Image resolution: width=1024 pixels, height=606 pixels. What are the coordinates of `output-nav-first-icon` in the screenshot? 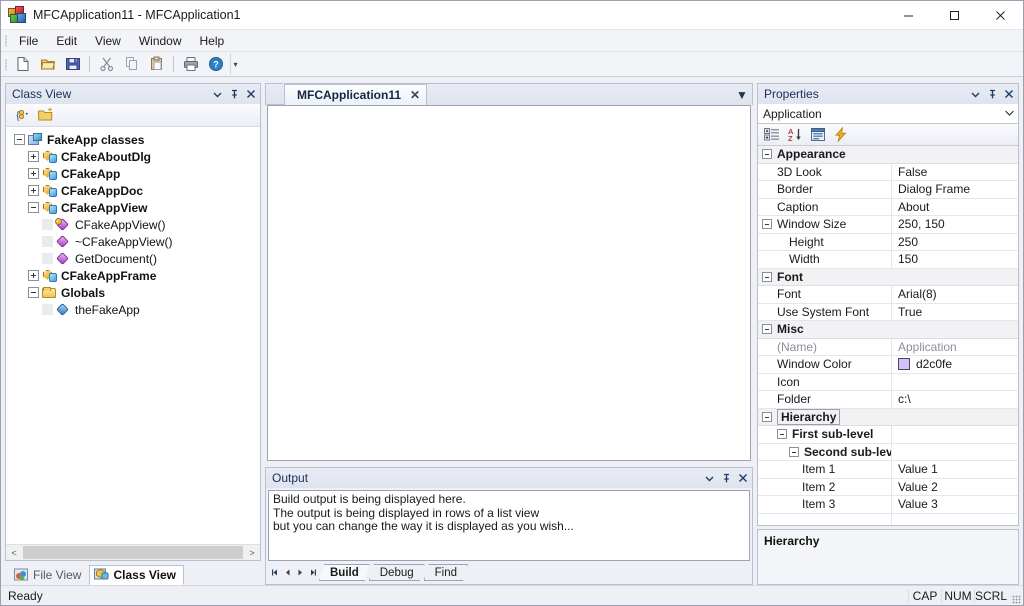 It's located at (274, 572).